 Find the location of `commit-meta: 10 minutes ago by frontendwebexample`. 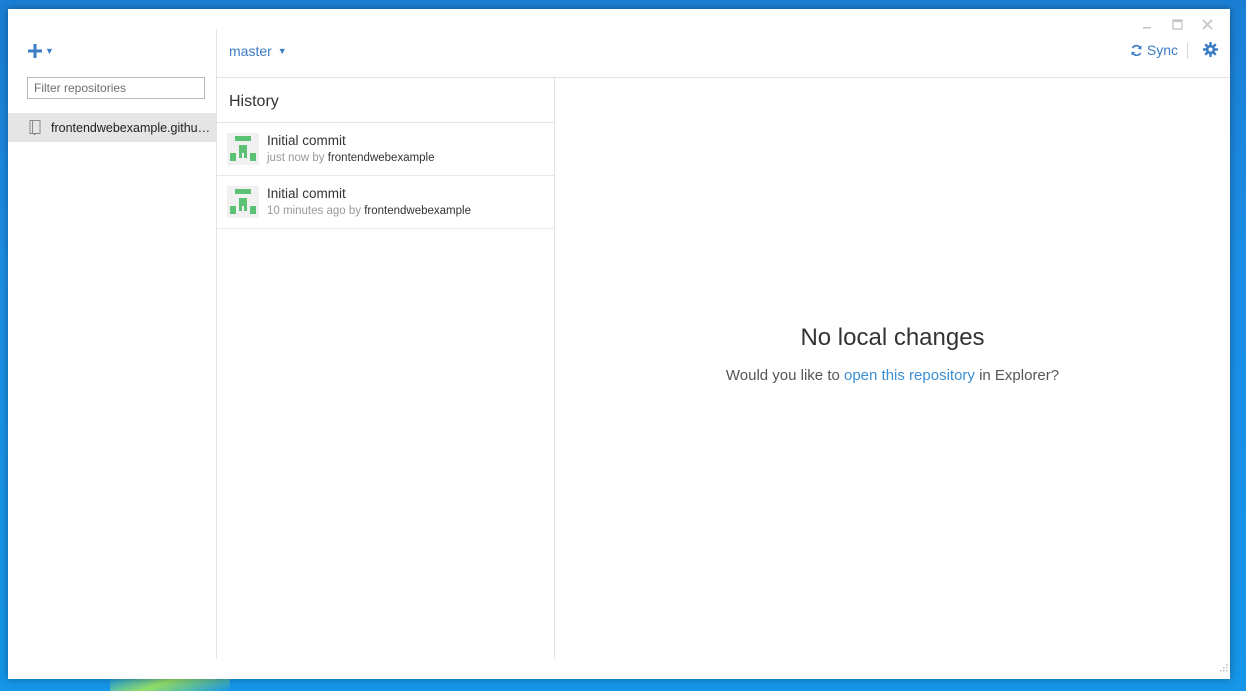

commit-meta: 10 minutes ago by frontendwebexample is located at coordinates (369, 211).